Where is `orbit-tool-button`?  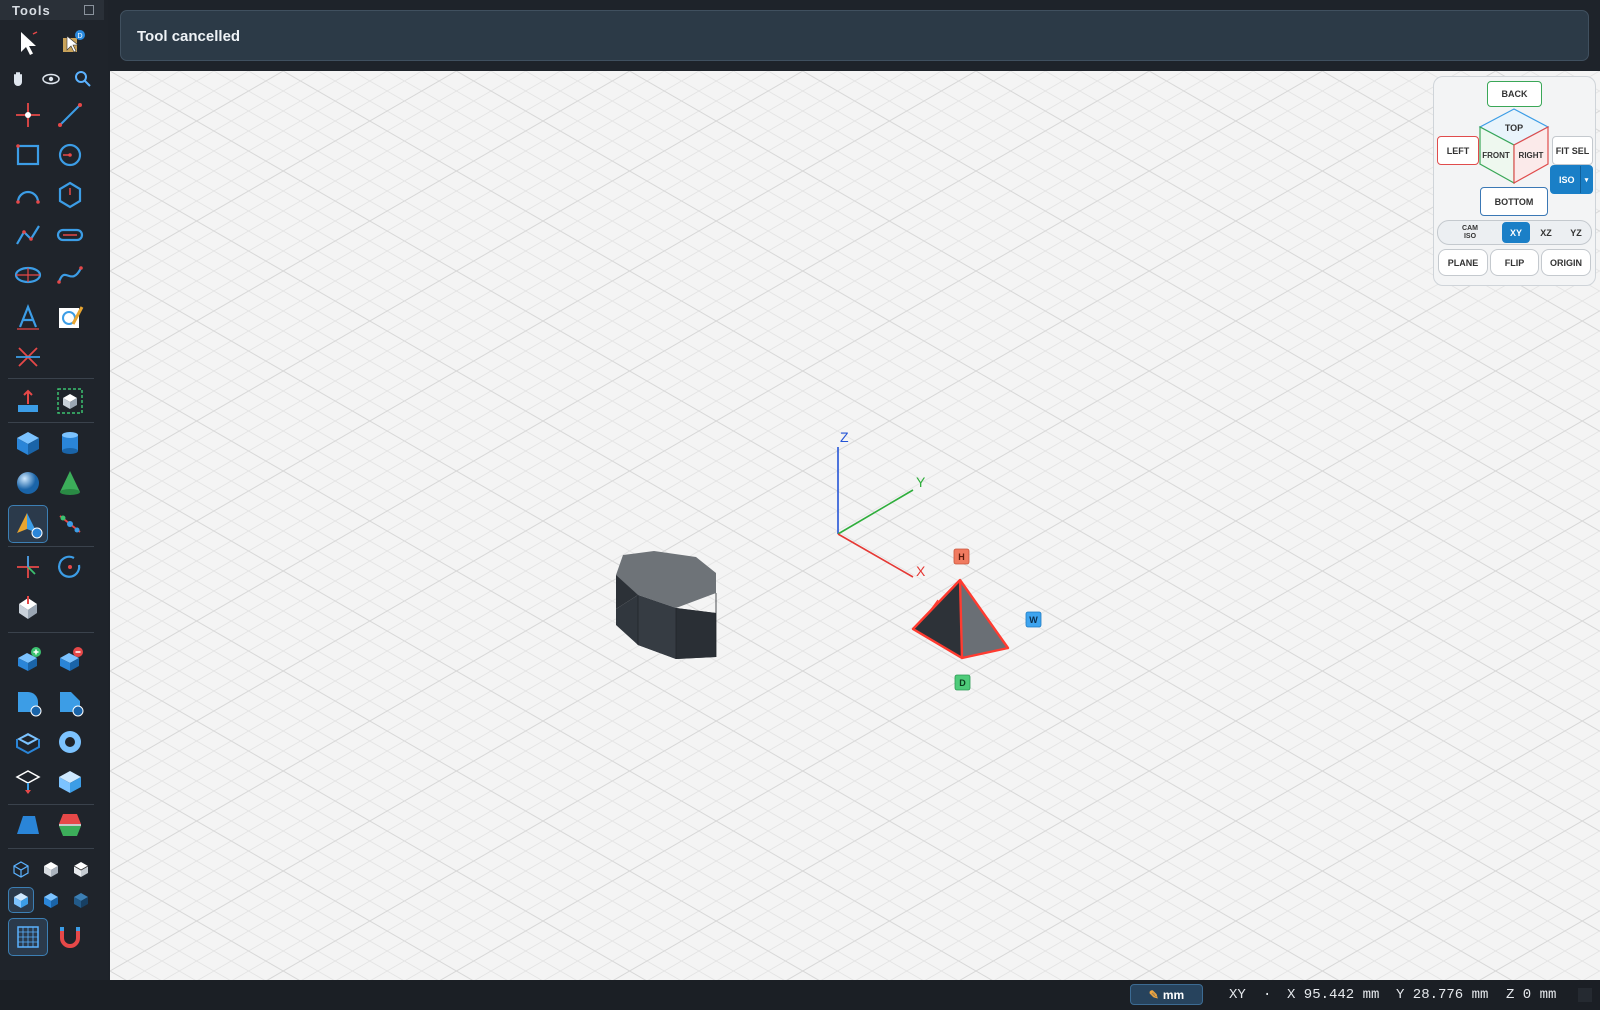 orbit-tool-button is located at coordinates (51, 79).